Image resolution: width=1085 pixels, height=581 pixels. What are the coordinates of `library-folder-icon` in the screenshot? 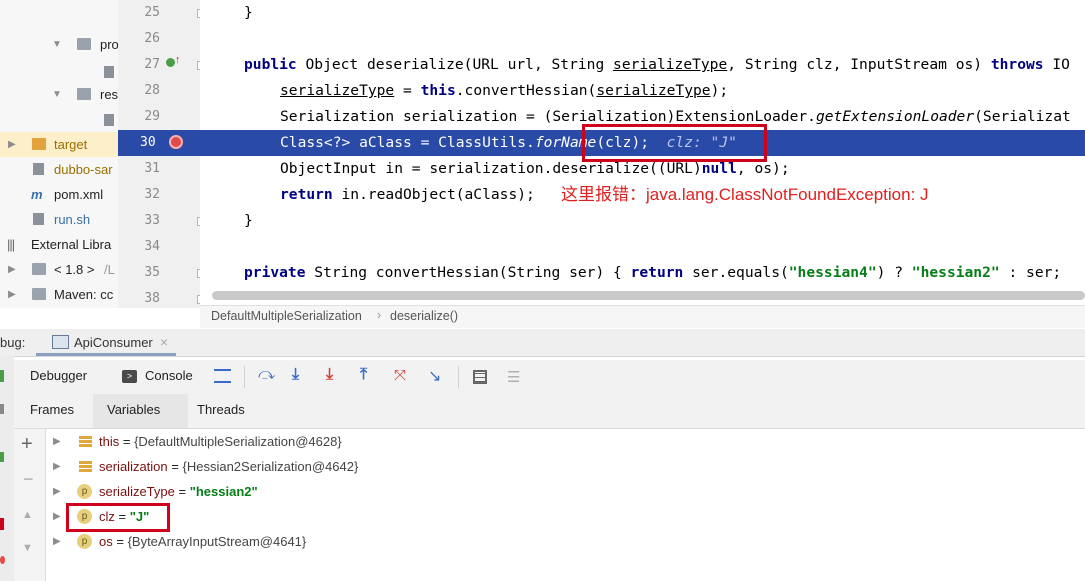 It's located at (39, 294).